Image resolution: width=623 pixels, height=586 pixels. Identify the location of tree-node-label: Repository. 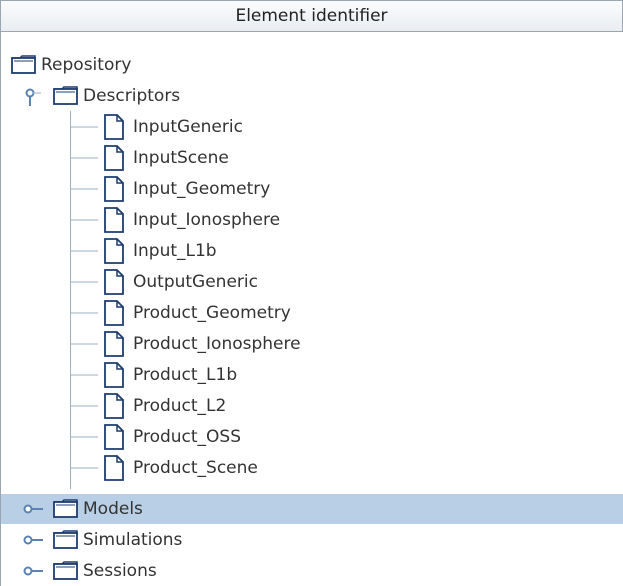
(86, 65).